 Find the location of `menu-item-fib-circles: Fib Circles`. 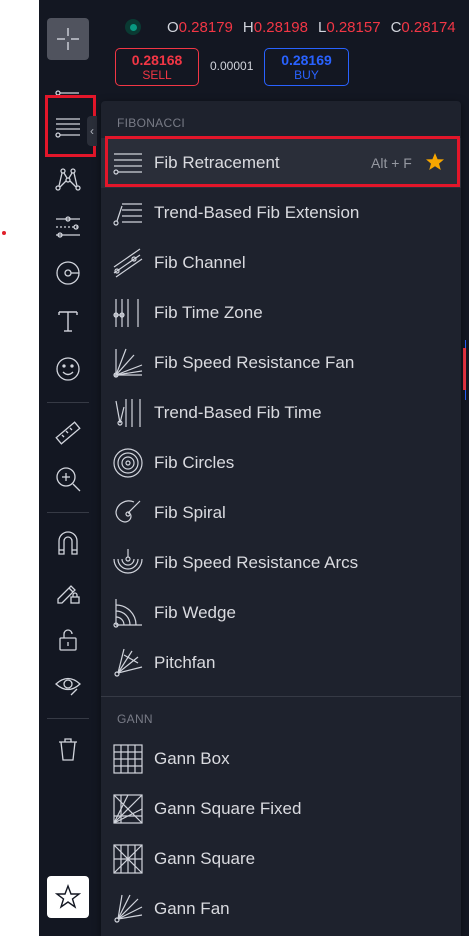

menu-item-fib-circles: Fib Circles is located at coordinates (281, 463).